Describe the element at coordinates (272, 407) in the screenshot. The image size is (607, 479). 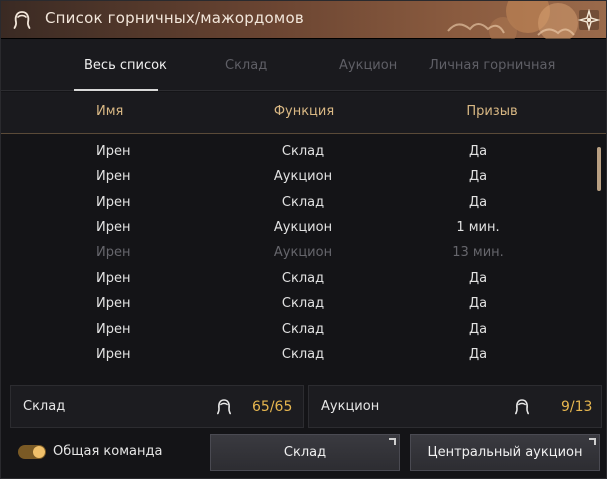
I see `storage-counter-value: 65/65` at that location.